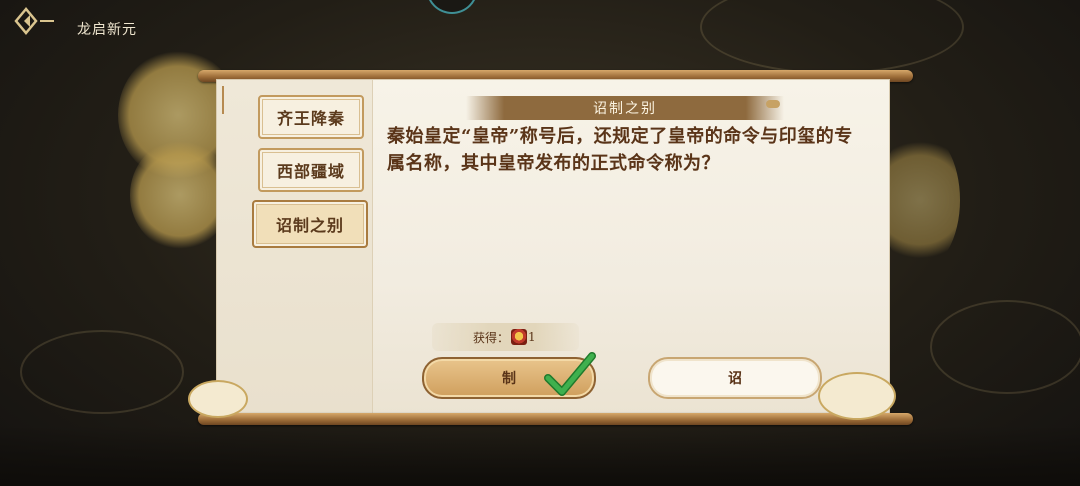  I want to click on reward-count: 1, so click(532, 337).